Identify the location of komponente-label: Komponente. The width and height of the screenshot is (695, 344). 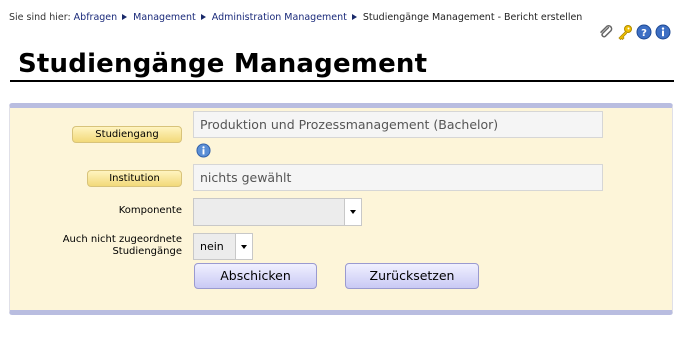
(150, 210).